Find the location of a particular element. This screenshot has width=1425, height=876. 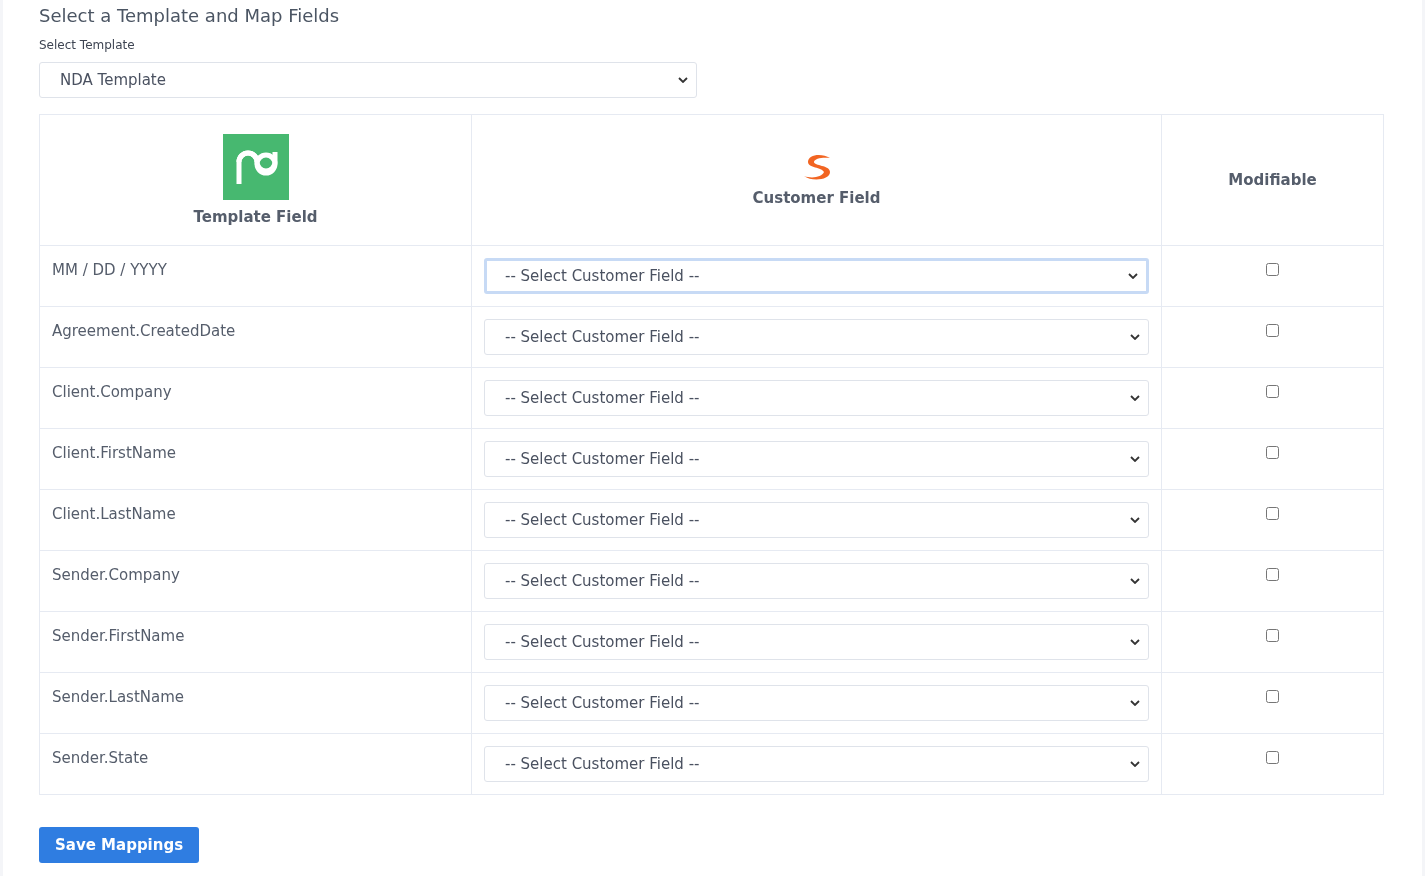

template-field-name: Client.LastName is located at coordinates (114, 514).